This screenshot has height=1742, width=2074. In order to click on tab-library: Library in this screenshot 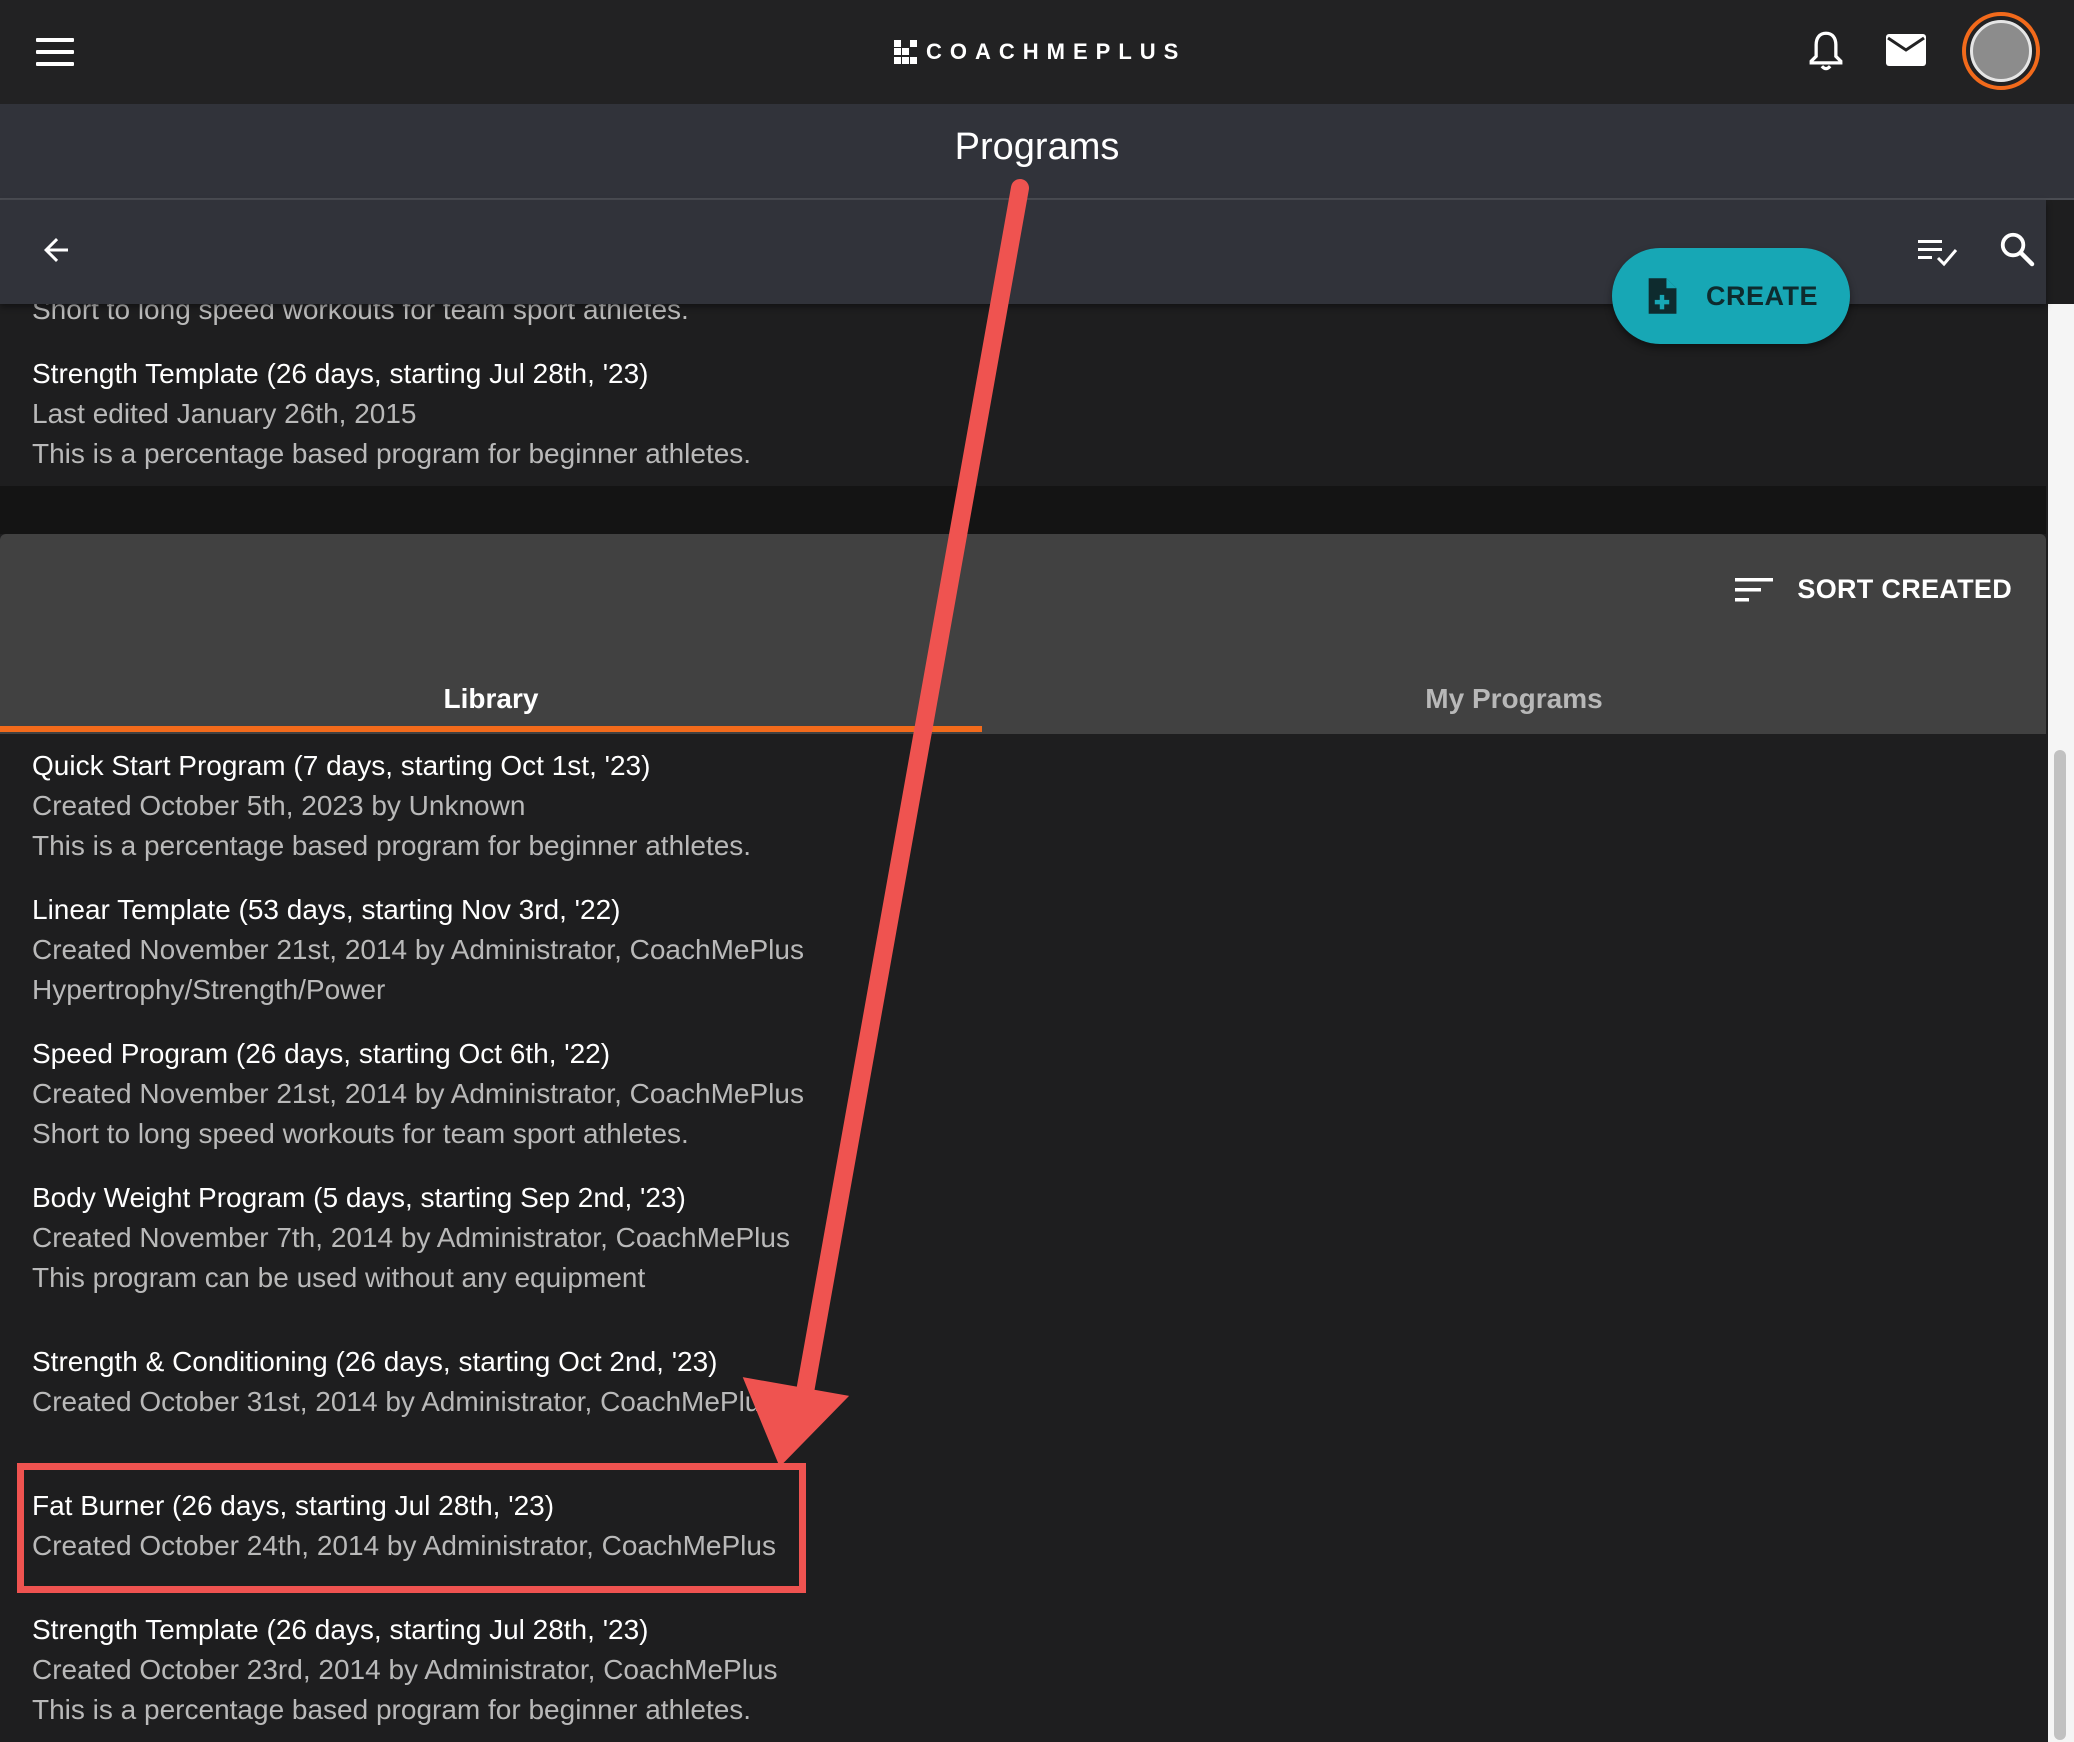, I will do `click(491, 699)`.